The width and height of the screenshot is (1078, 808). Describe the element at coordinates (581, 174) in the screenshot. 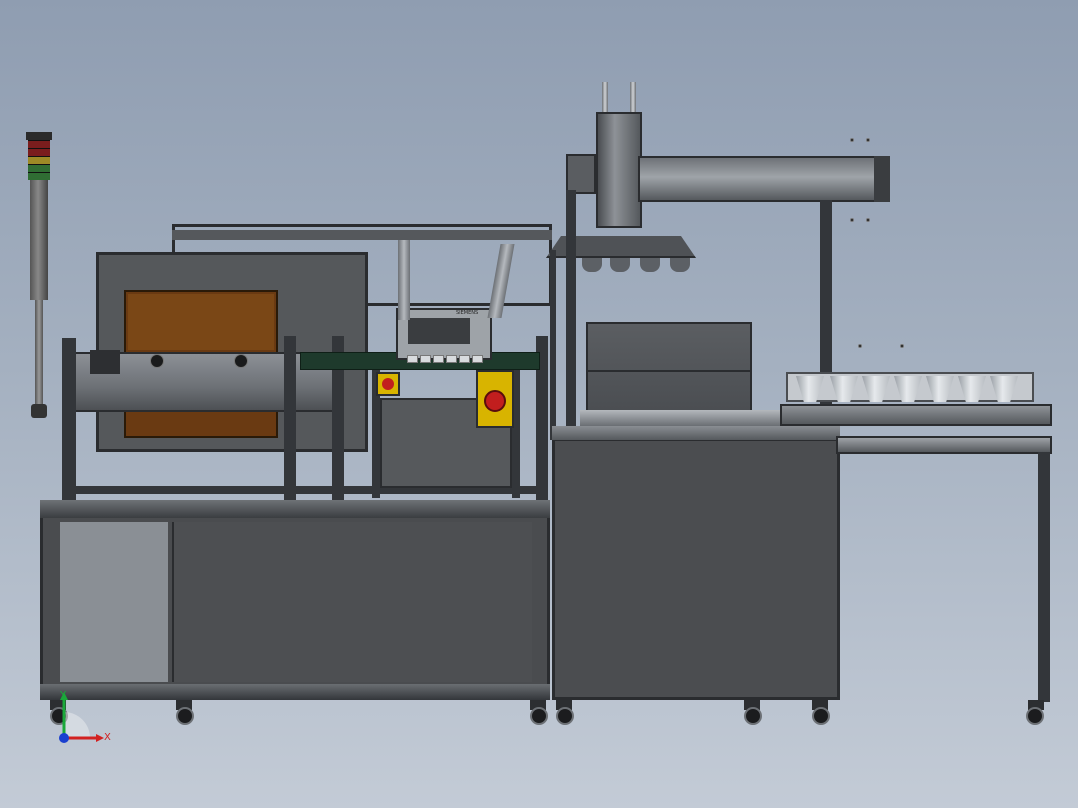

I see `gantry-side-bracket` at that location.